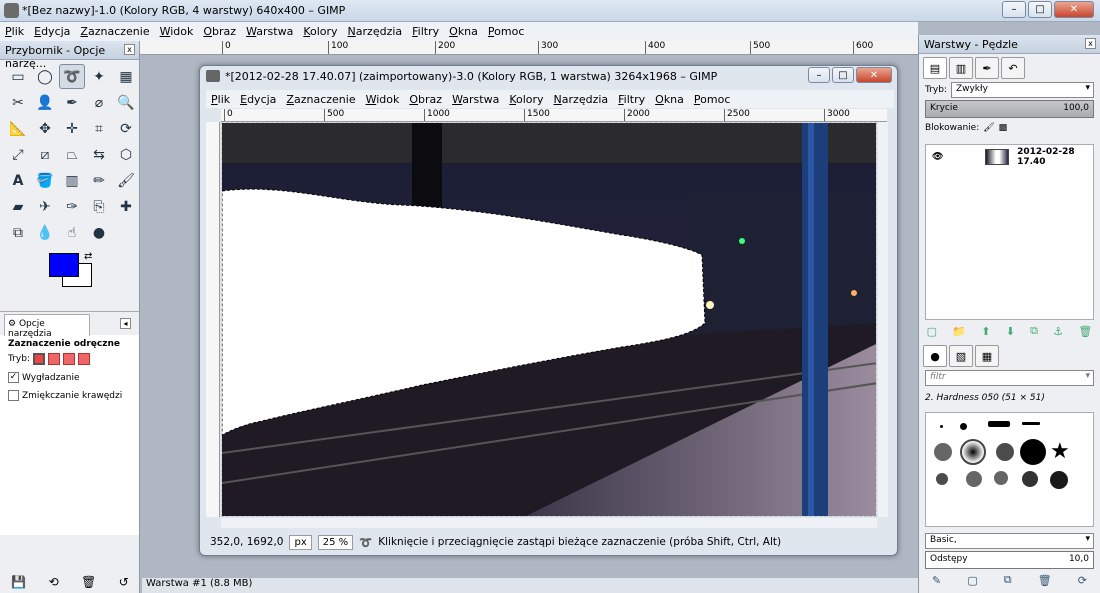 The image size is (1100, 593). Describe the element at coordinates (126, 102) in the screenshot. I see `zoom-icon: 🔍` at that location.